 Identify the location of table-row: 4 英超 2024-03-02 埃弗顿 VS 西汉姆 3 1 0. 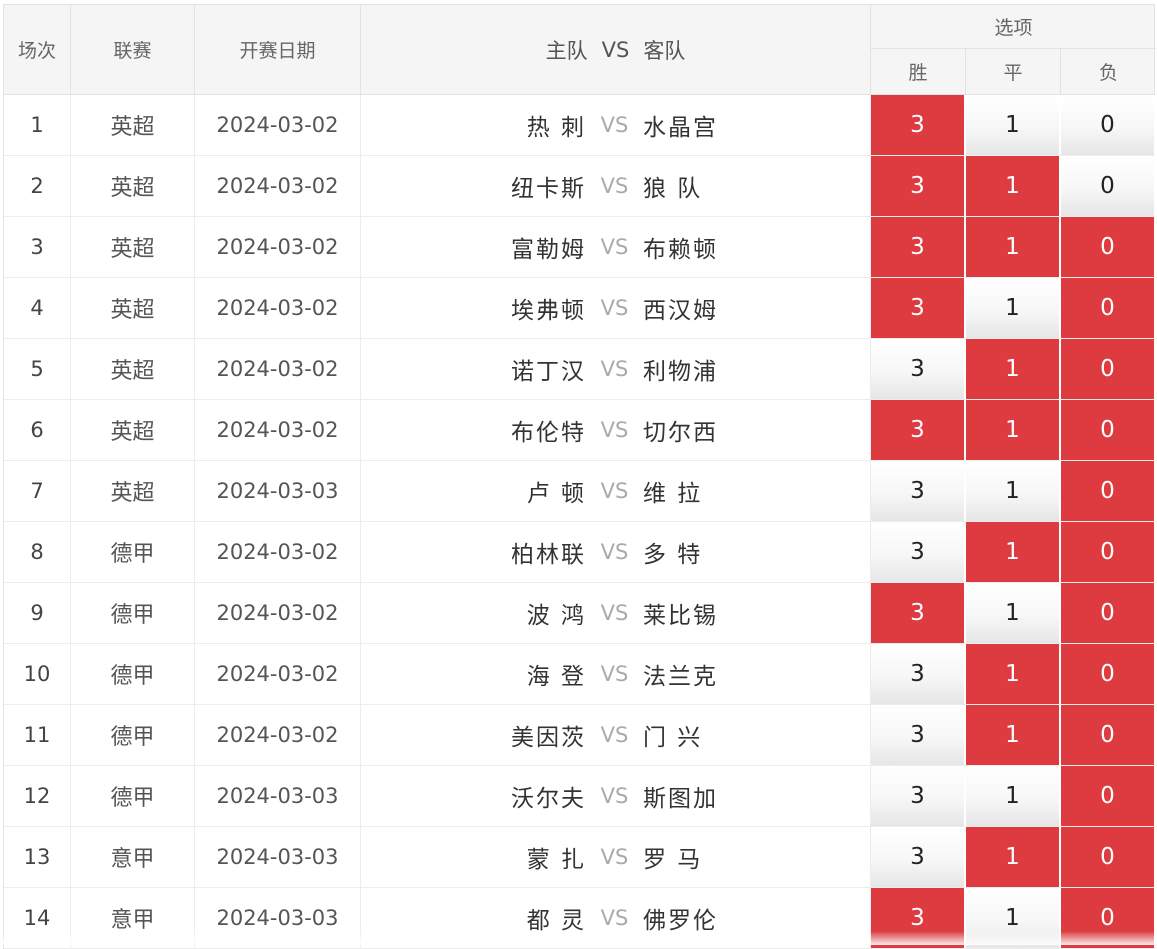
(580, 308).